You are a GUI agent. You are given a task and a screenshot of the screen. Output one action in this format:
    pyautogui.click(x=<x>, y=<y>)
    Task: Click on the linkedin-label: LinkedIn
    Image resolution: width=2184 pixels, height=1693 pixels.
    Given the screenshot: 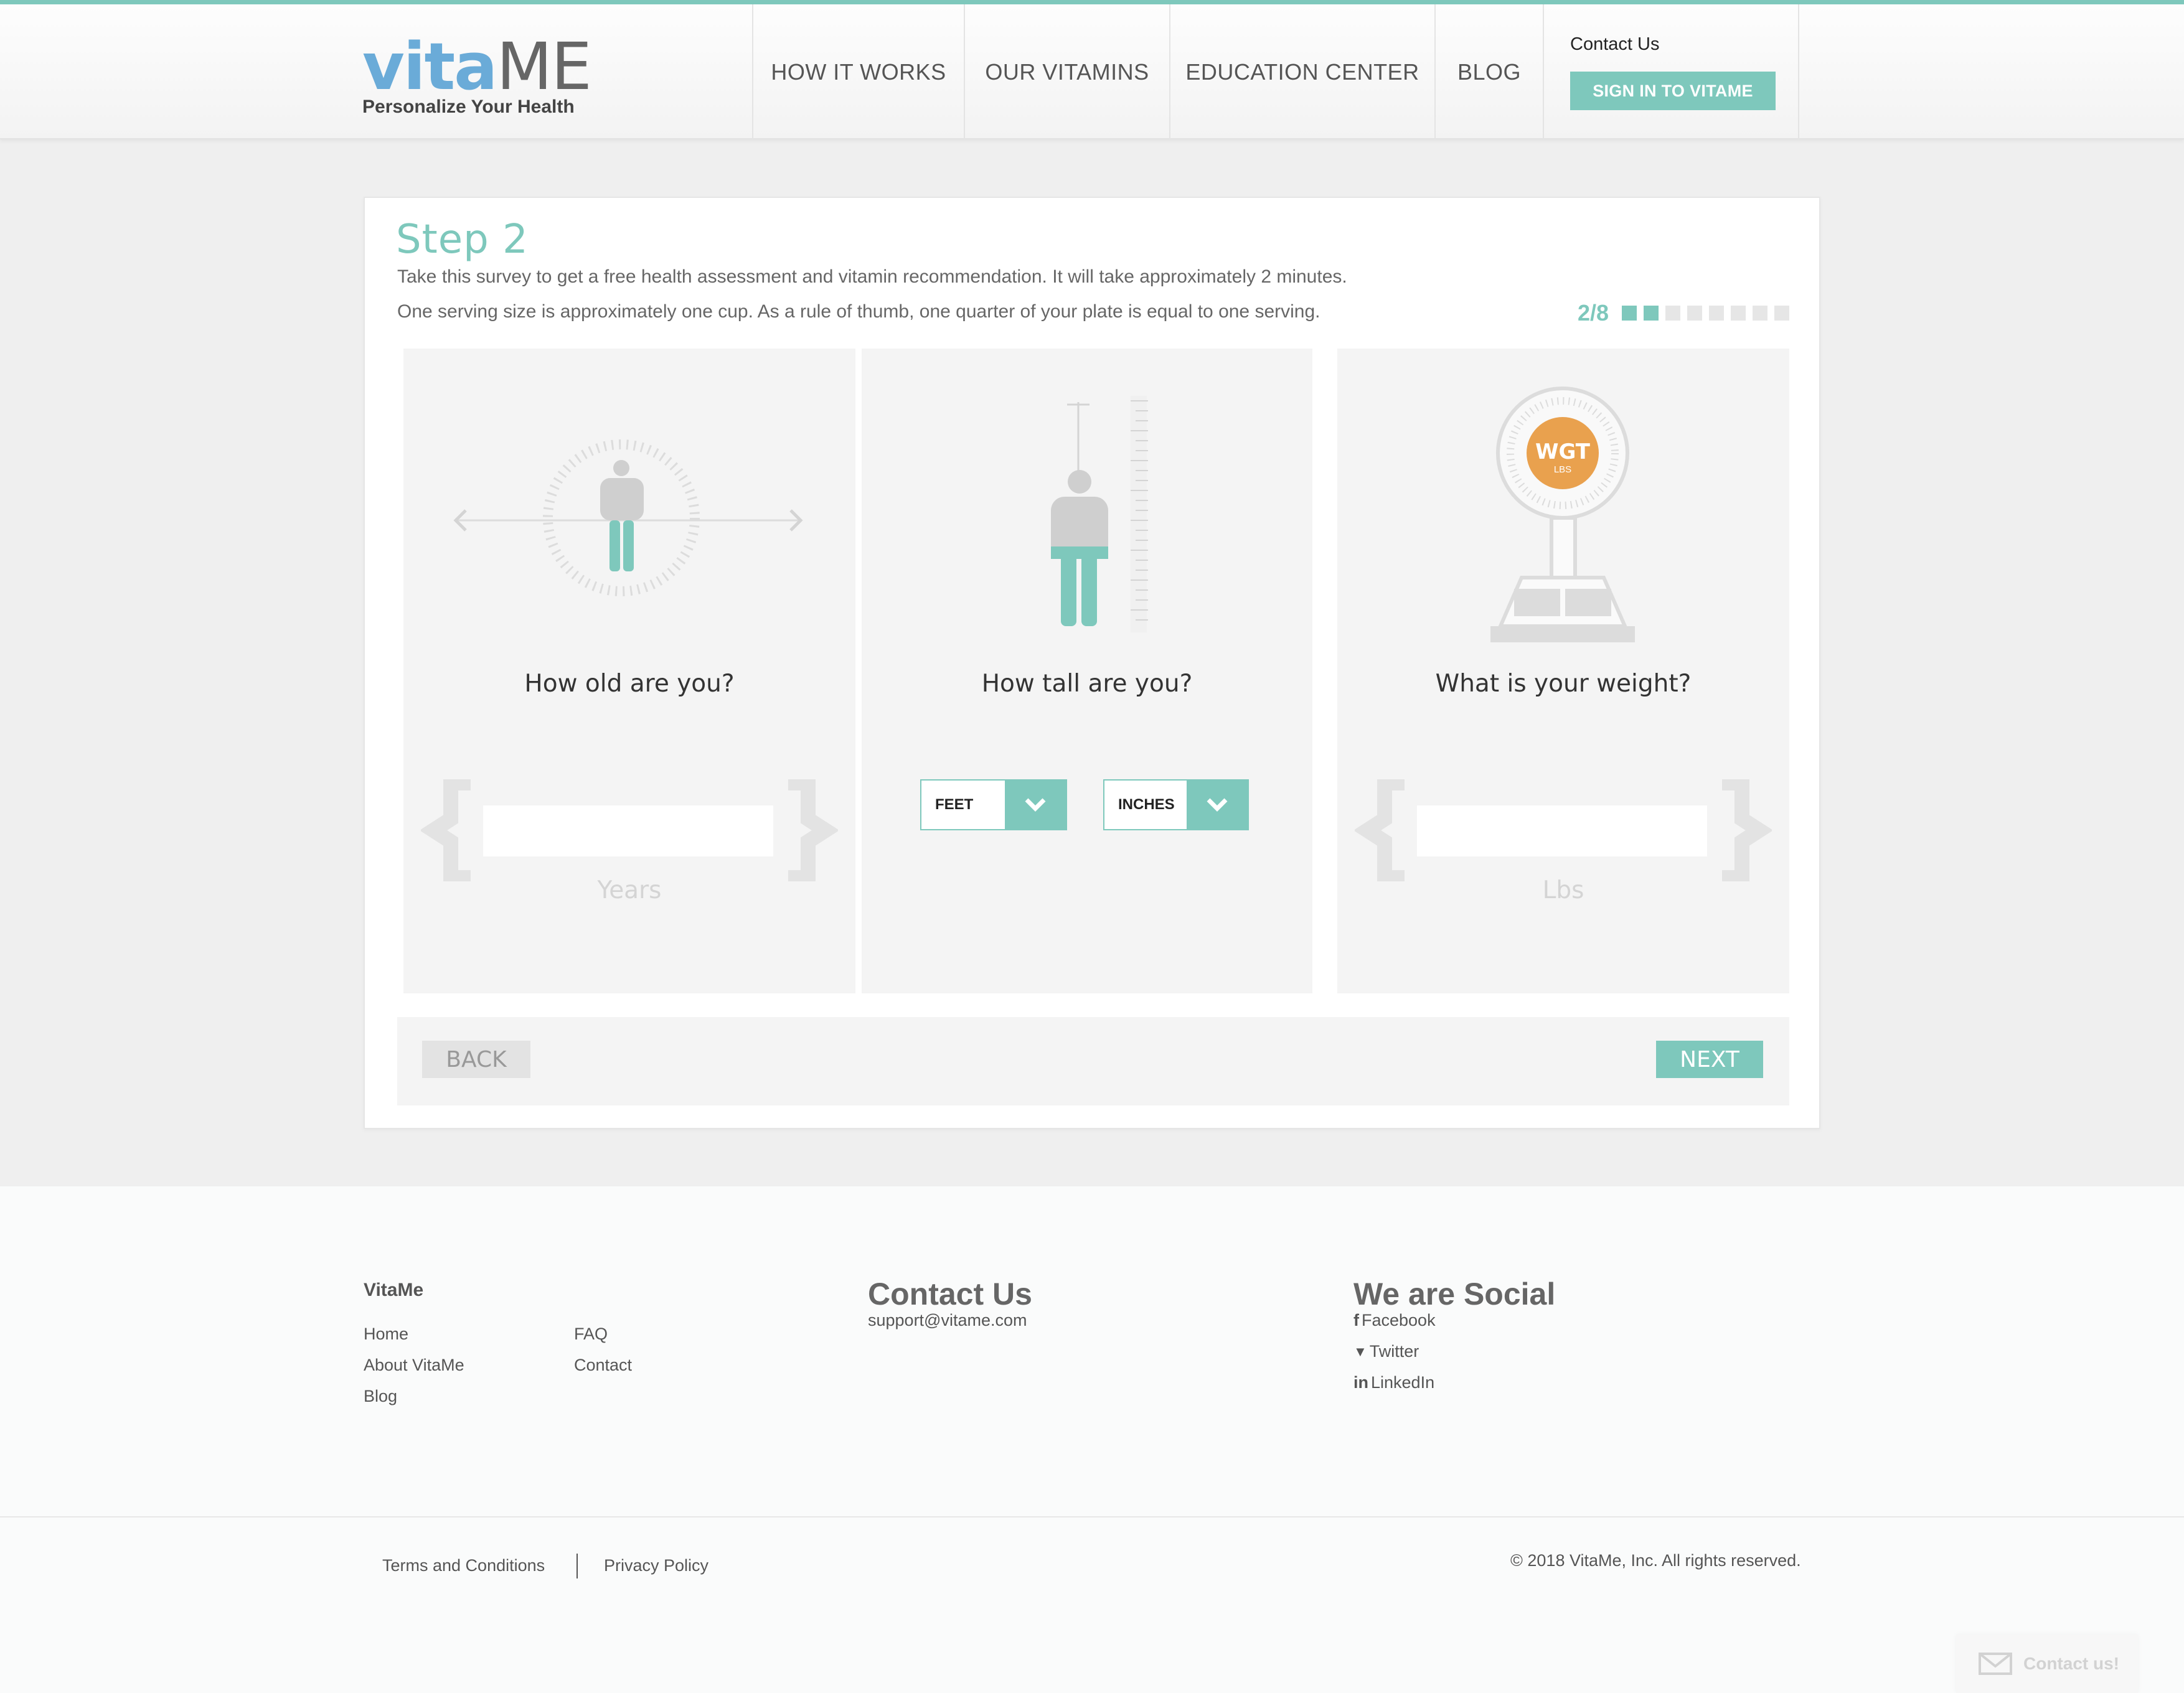 What is the action you would take?
    pyautogui.click(x=1403, y=1382)
    